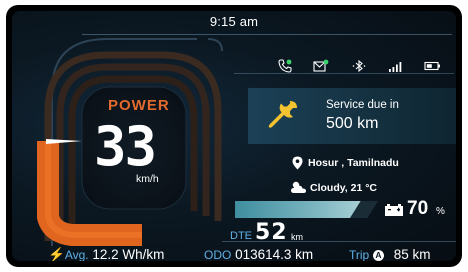 The image size is (468, 272). Describe the element at coordinates (299, 188) in the screenshot. I see `cloudy-weather-icon` at that location.